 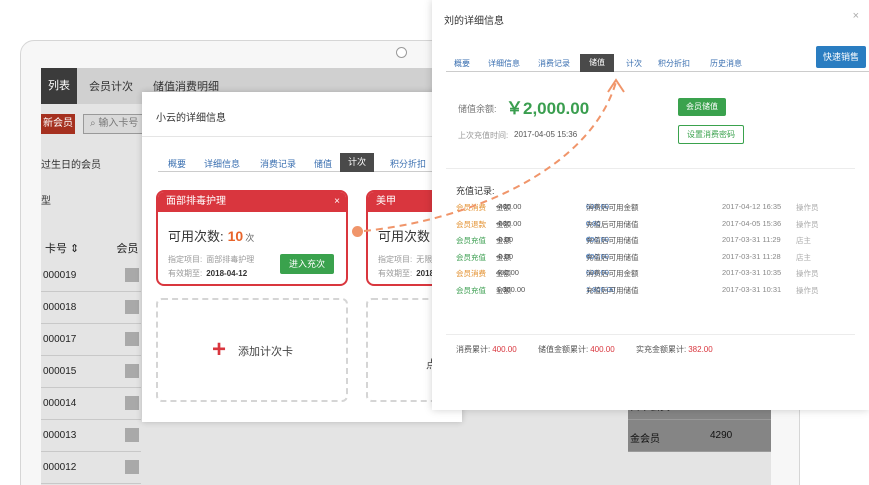 I want to click on record-amount-label: 金额, so click(x=503, y=273).